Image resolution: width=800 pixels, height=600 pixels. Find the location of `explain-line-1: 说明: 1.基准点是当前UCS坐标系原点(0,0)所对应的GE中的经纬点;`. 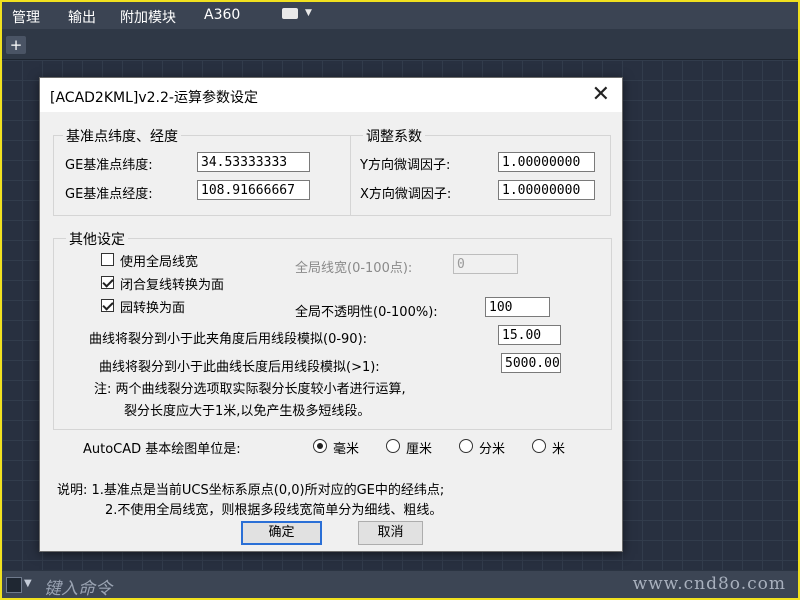

explain-line-1: 说明: 1.基准点是当前UCS坐标系原点(0,0)所对应的GE中的经纬点; is located at coordinates (251, 490).